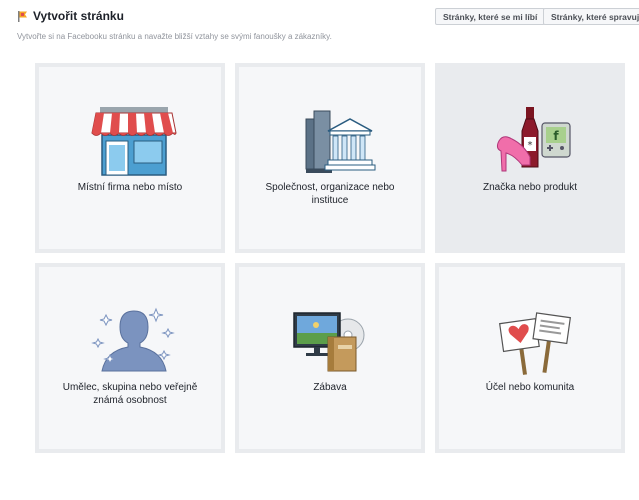 This screenshot has height=500, width=639. What do you see at coordinates (591, 16) in the screenshot?
I see `managed-pages-button: Stránky, které spravuji` at bounding box center [591, 16].